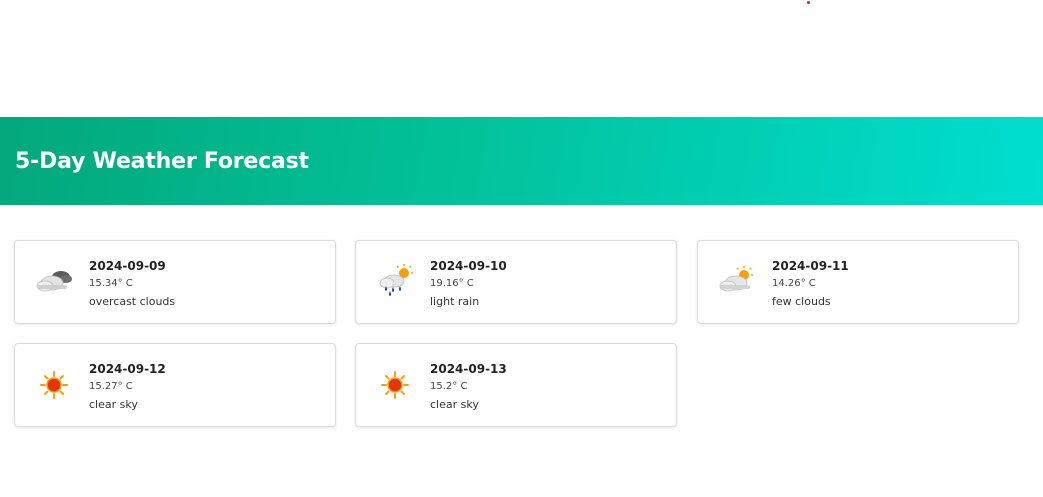 The width and height of the screenshot is (1043, 497). What do you see at coordinates (516, 282) in the screenshot?
I see `forecast-card: 2024-09-10 19.16° C light rain` at bounding box center [516, 282].